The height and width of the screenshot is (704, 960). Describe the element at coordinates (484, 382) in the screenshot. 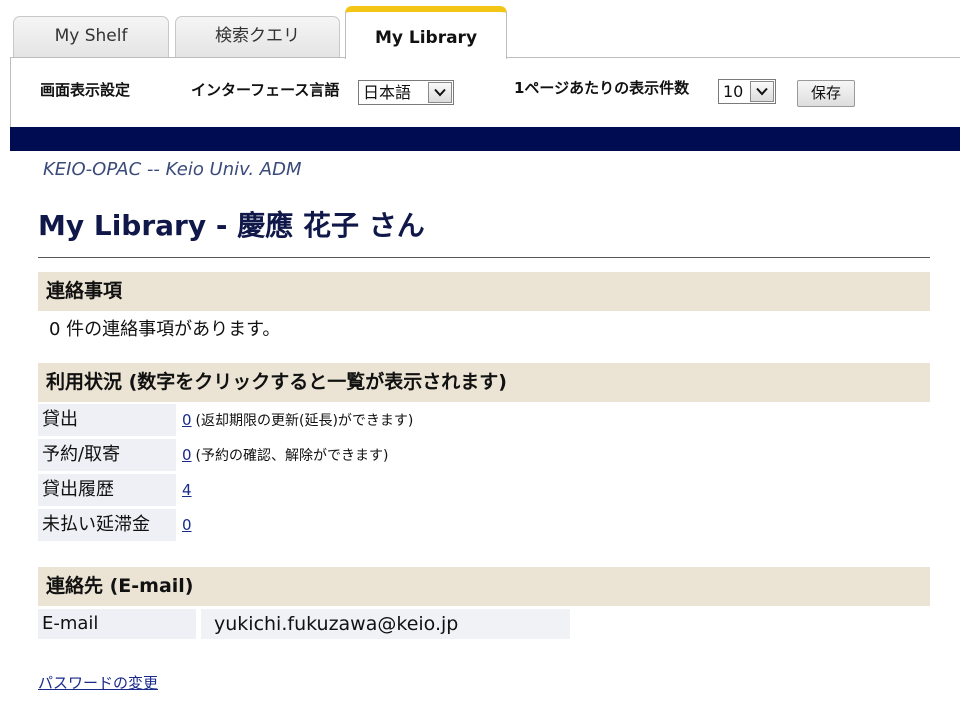

I see `usage-heading: 利用状況 (数字をクリックすると一覧が表示されます)` at that location.